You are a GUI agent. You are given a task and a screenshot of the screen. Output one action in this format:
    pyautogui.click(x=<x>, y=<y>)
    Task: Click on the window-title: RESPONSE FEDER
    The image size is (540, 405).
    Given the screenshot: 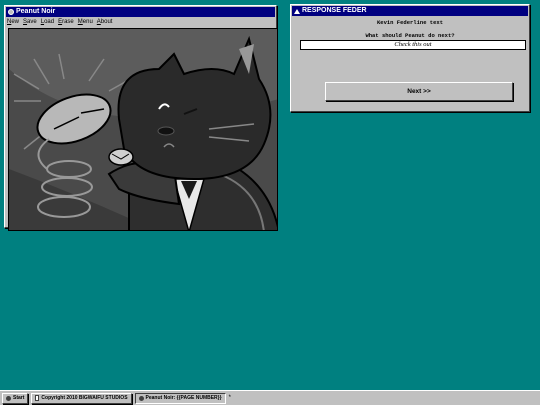 What is the action you would take?
    pyautogui.click(x=334, y=10)
    